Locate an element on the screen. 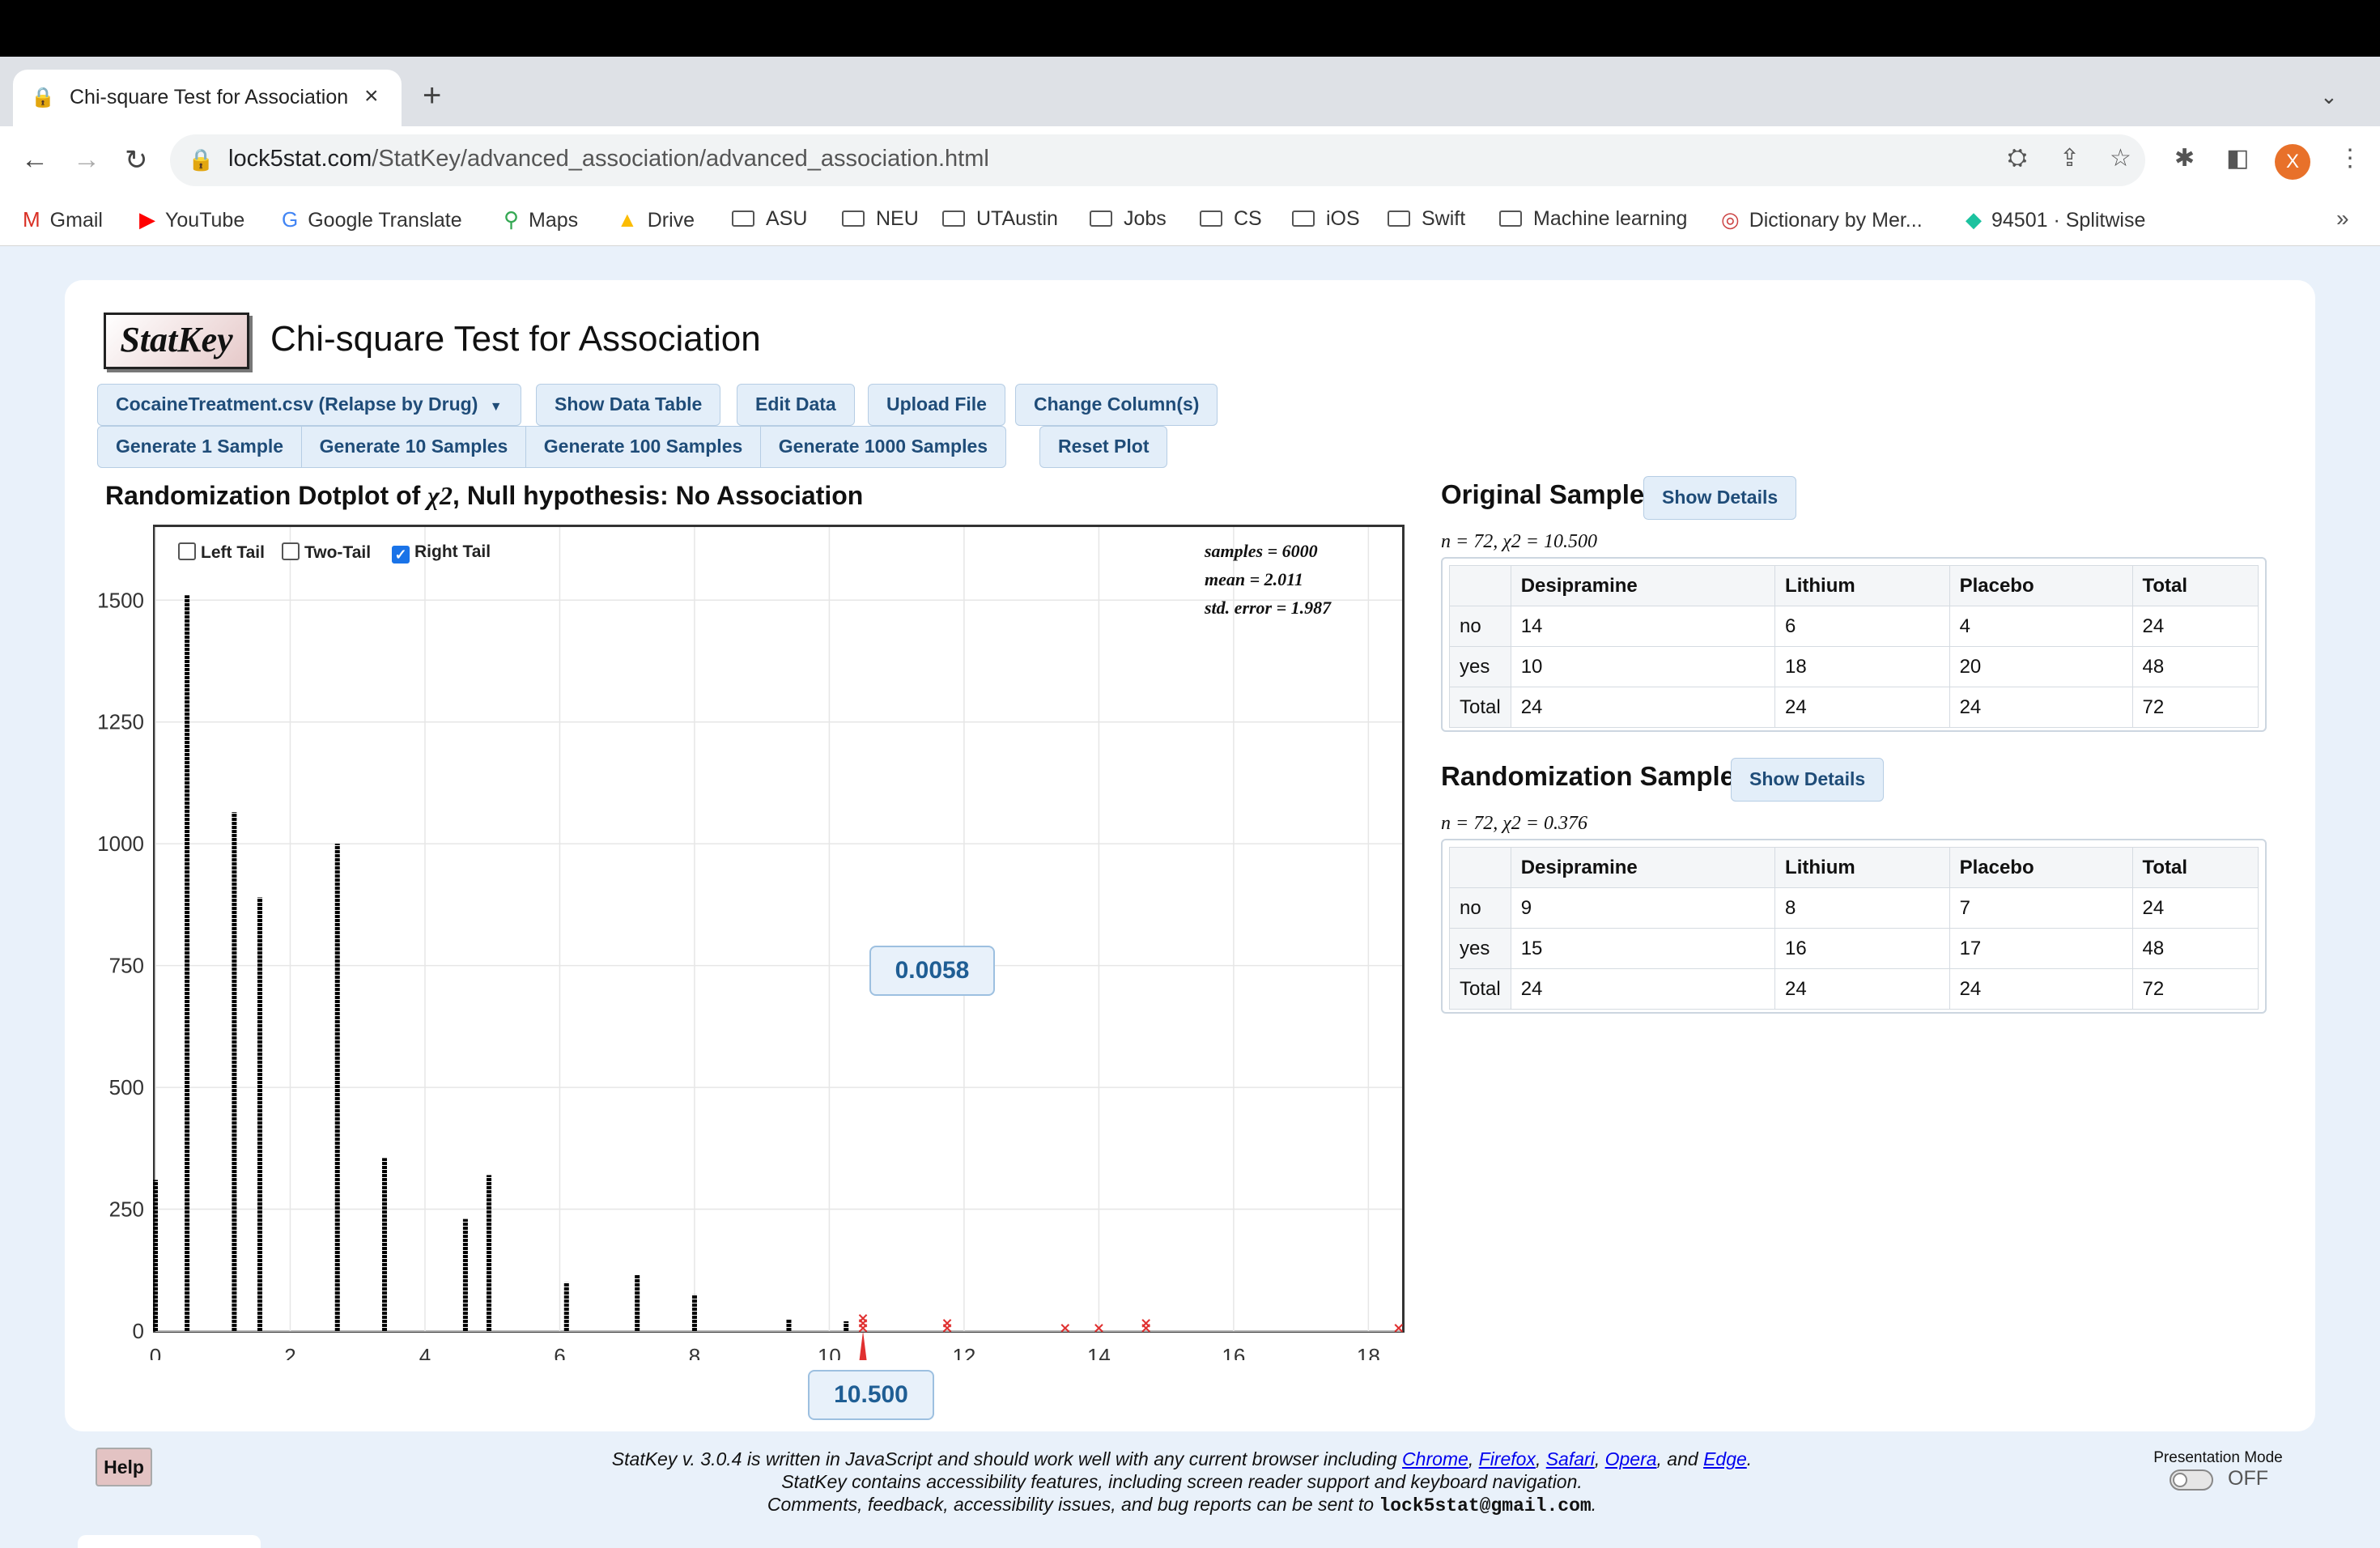 Image resolution: width=2380 pixels, height=1548 pixels. two-tail-checkbox: Two-Tail is located at coordinates (326, 552).